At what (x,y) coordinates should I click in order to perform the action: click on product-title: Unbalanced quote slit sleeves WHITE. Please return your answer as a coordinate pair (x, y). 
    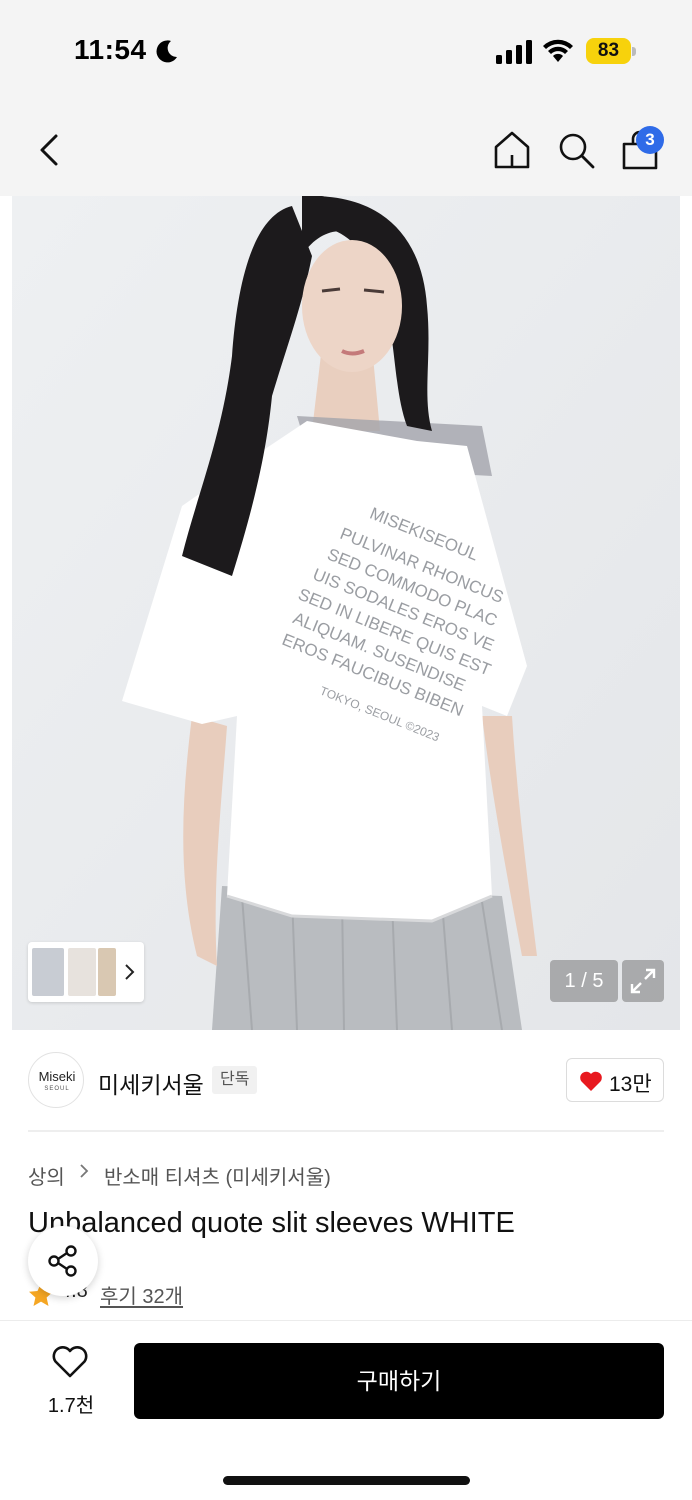
    Looking at the image, I should click on (271, 1223).